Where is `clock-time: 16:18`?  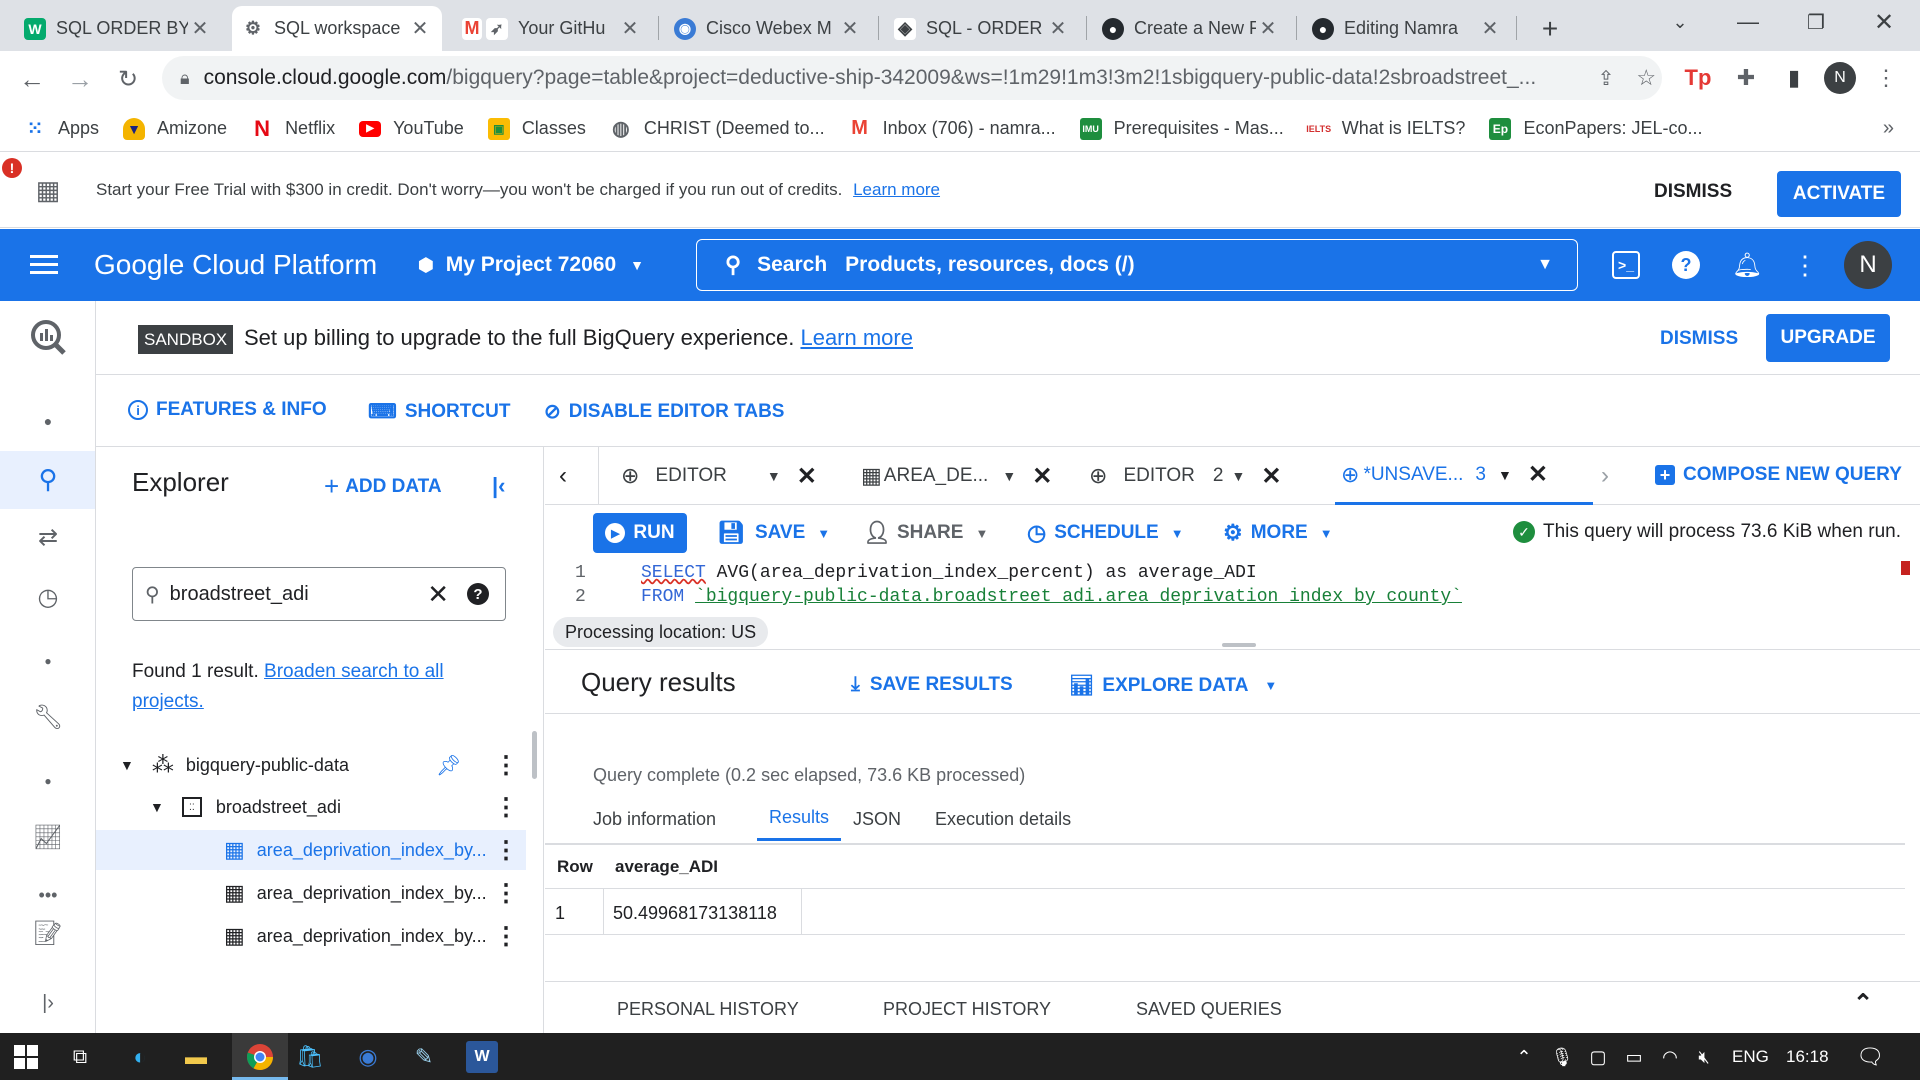 clock-time: 16:18 is located at coordinates (1807, 1057).